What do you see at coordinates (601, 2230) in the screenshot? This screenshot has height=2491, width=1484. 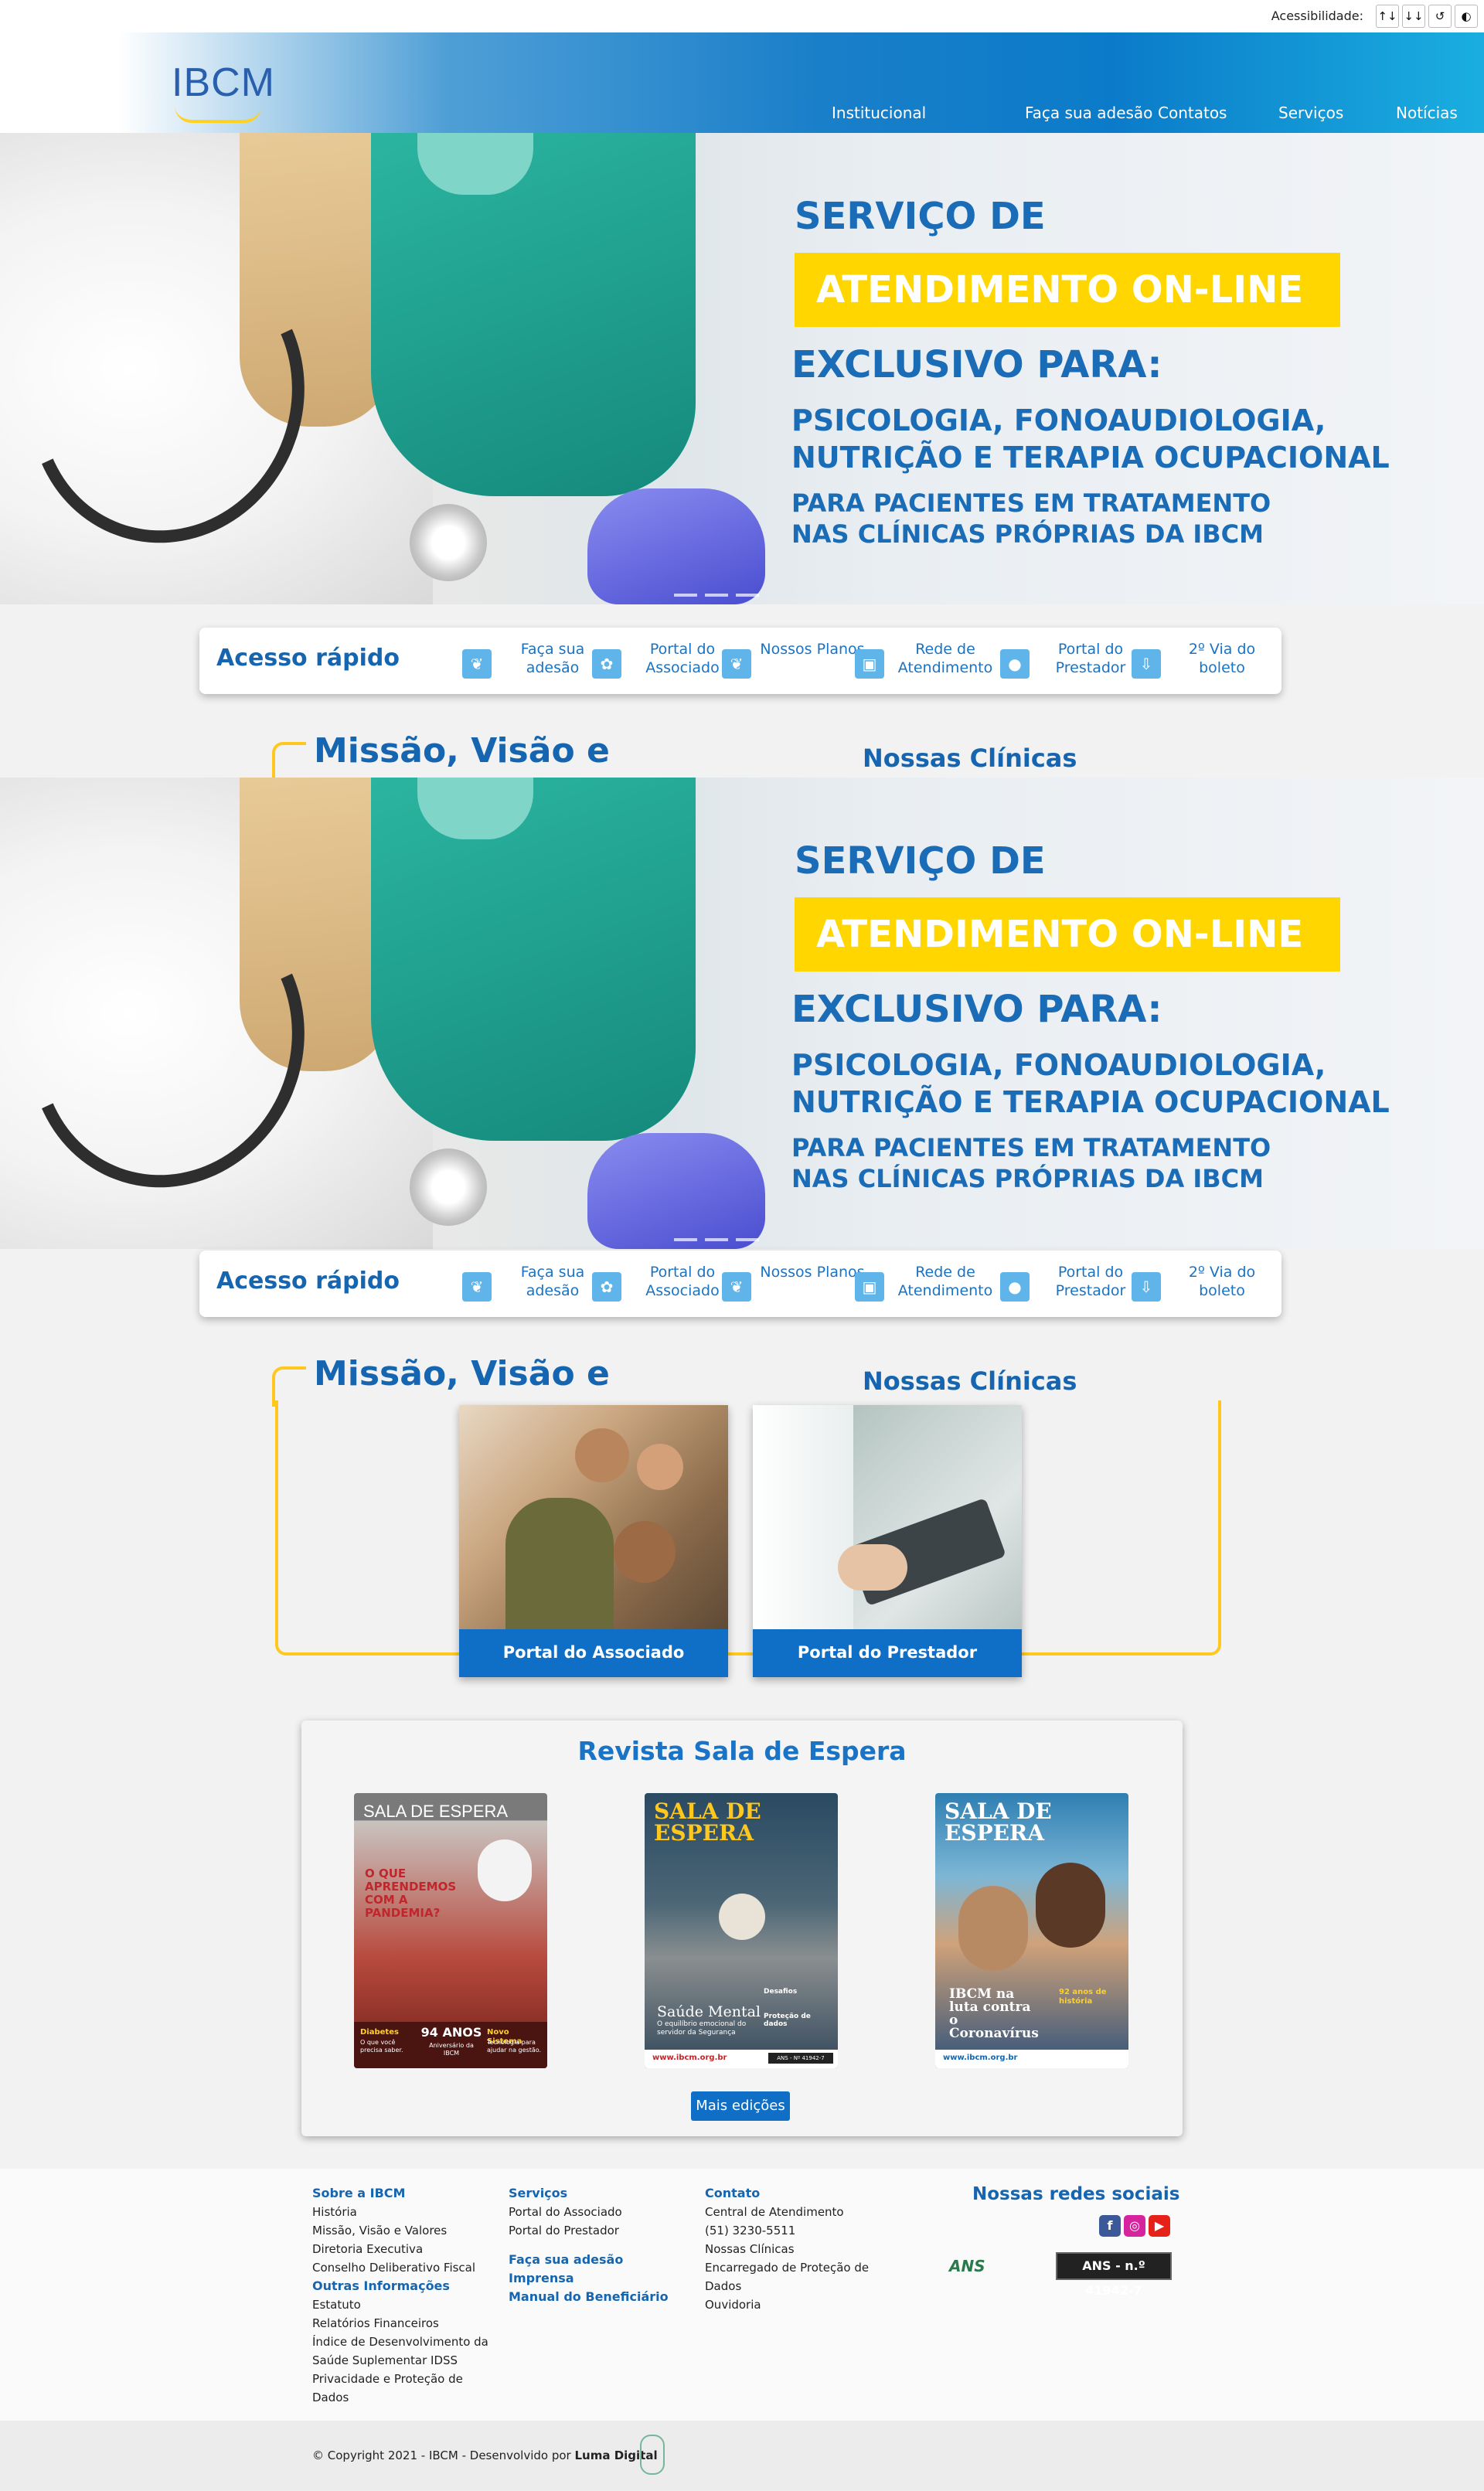 I see `footer-link: Portal do Prestador` at bounding box center [601, 2230].